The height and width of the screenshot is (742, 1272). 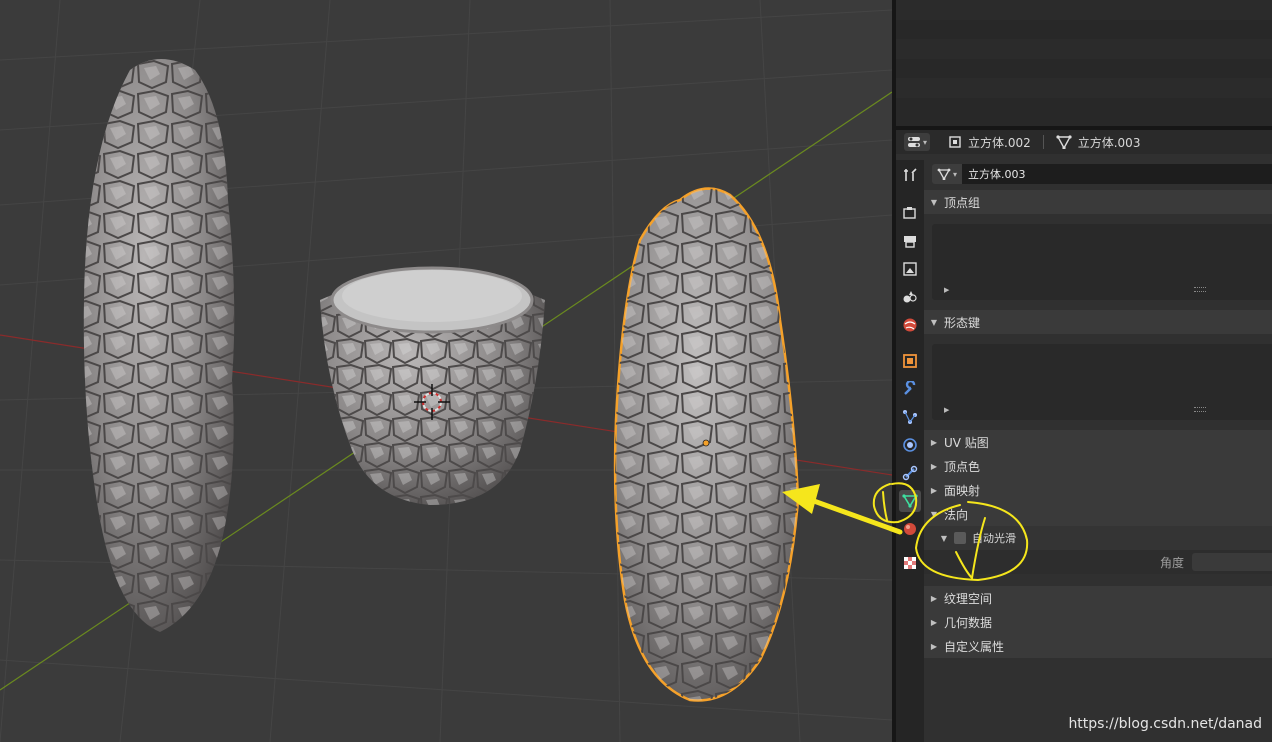 I want to click on vertex-groups-list: ▶, so click(x=1102, y=262).